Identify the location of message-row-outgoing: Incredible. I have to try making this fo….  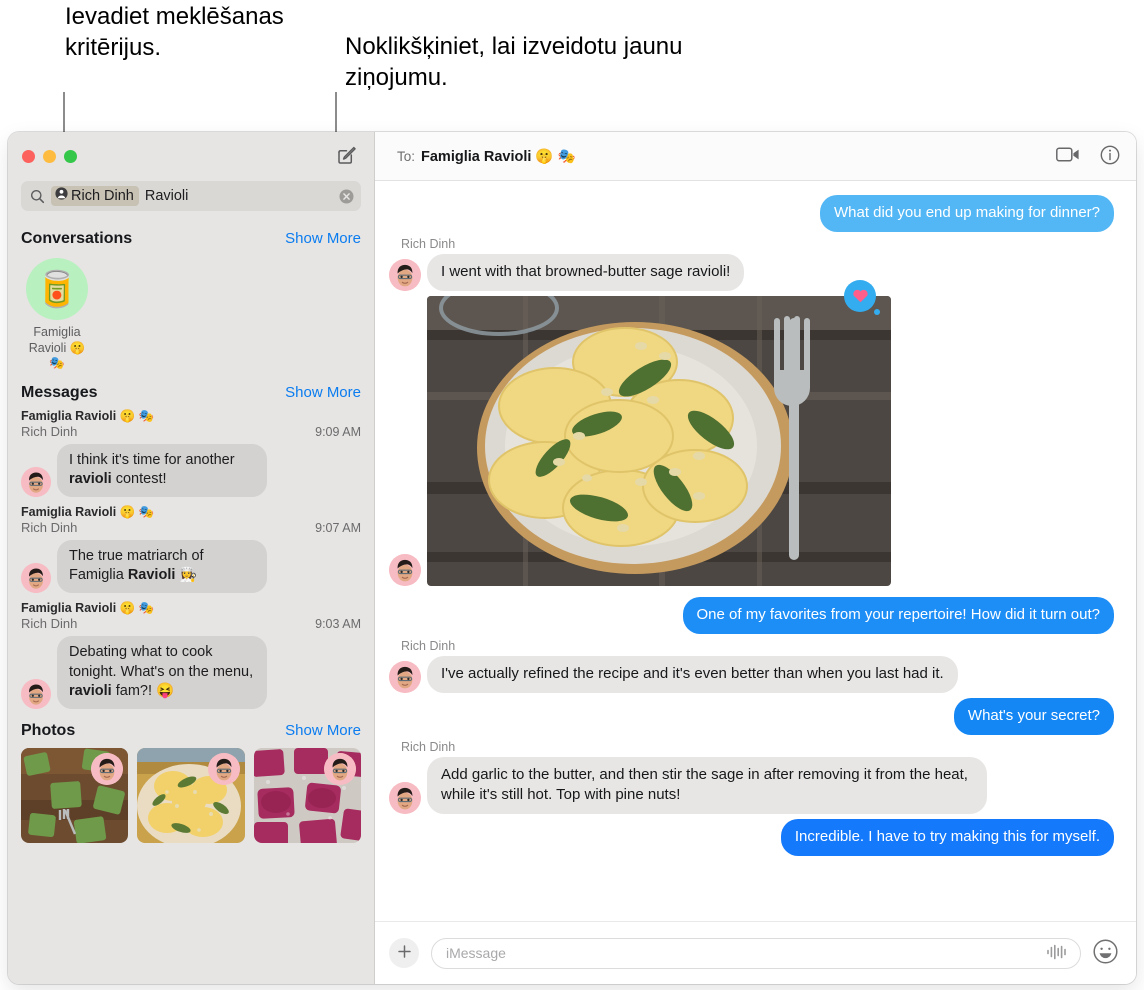
(751, 837).